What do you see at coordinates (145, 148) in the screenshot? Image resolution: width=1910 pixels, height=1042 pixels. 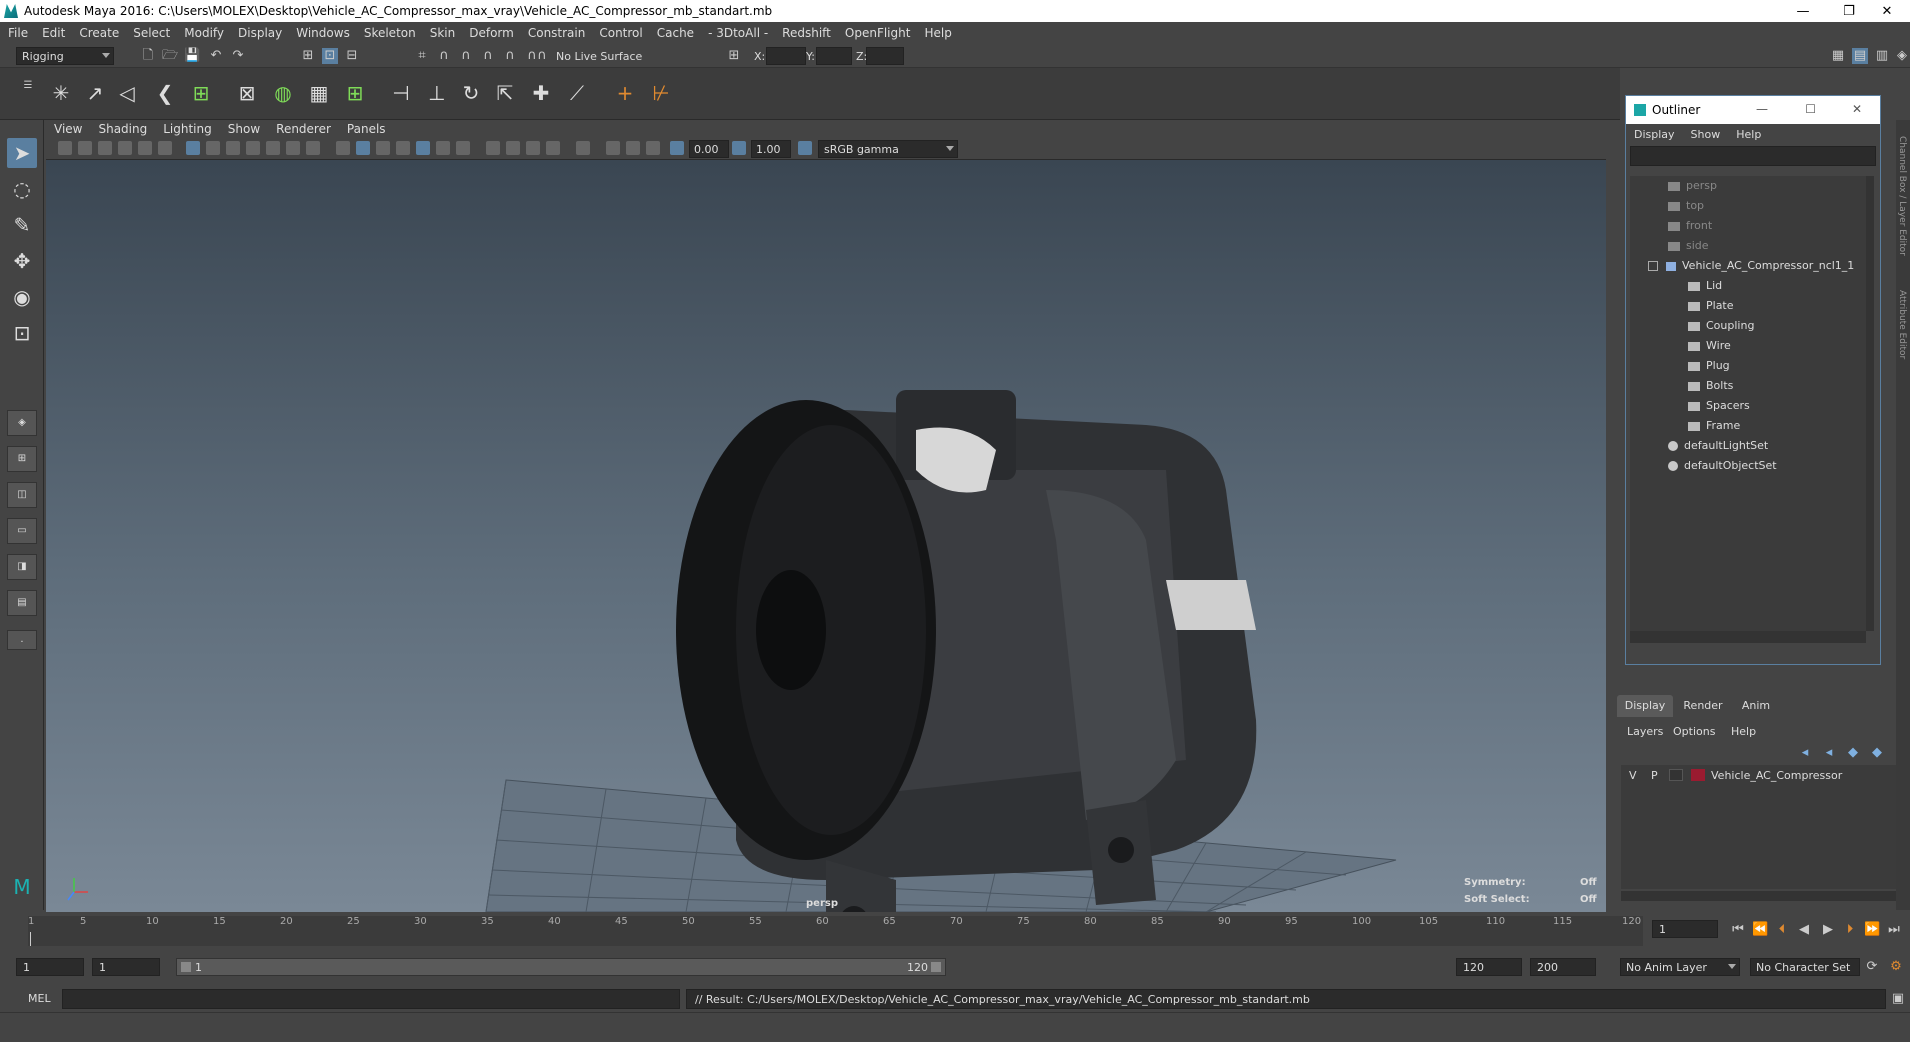 I see `2d-pan-zoom-icon` at bounding box center [145, 148].